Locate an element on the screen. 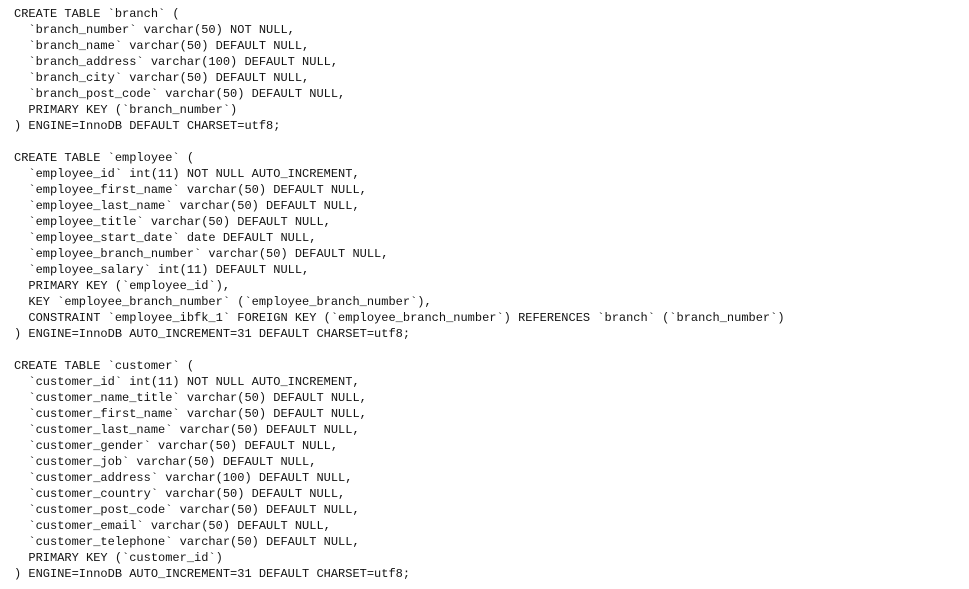  code-line: PRIMARY KEY (`employee_id`), is located at coordinates (122, 286).